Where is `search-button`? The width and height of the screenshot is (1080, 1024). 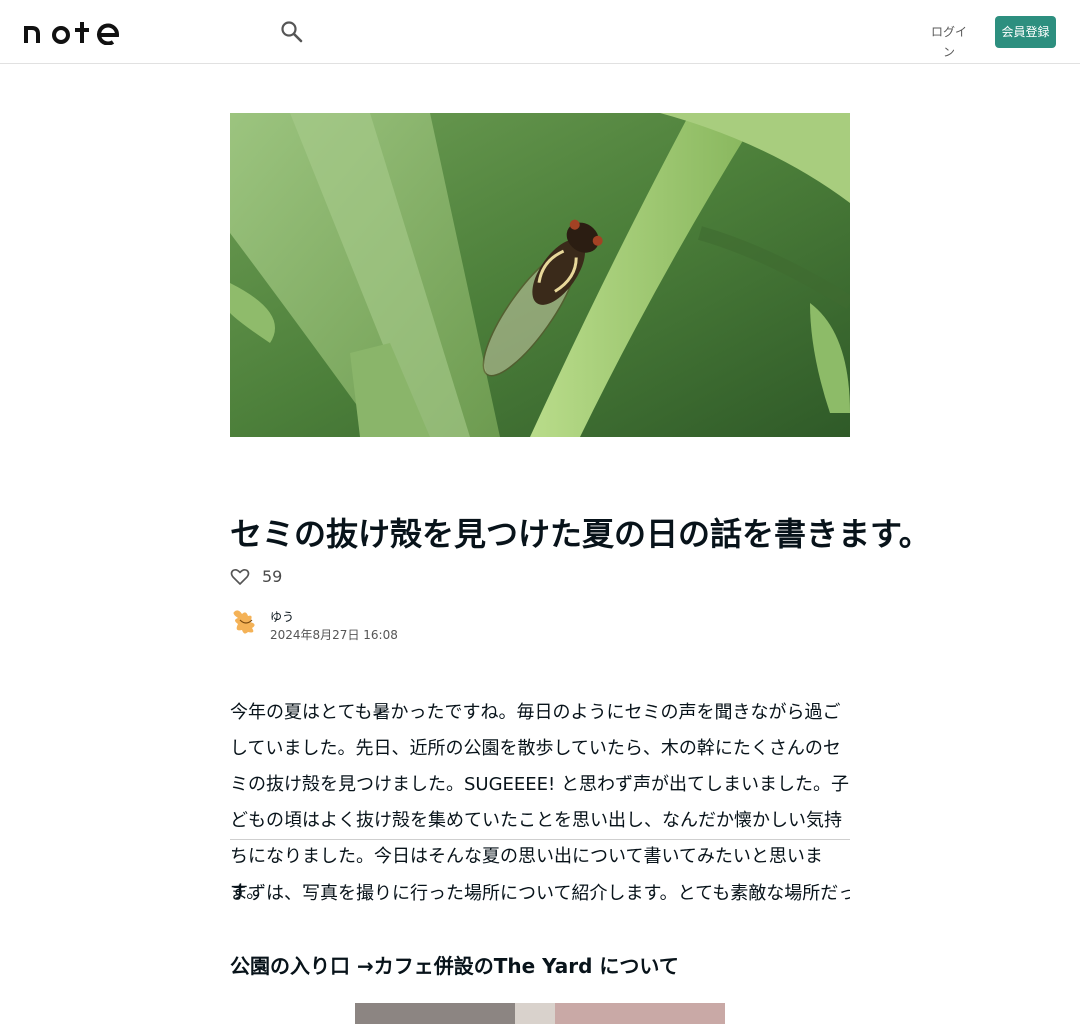
search-button is located at coordinates (292, 32).